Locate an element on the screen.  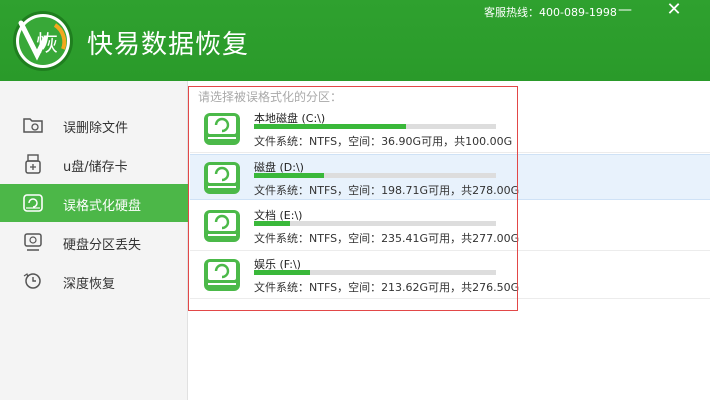
sidebar-item-deep-recovery: 深度恢复 is located at coordinates (94, 281).